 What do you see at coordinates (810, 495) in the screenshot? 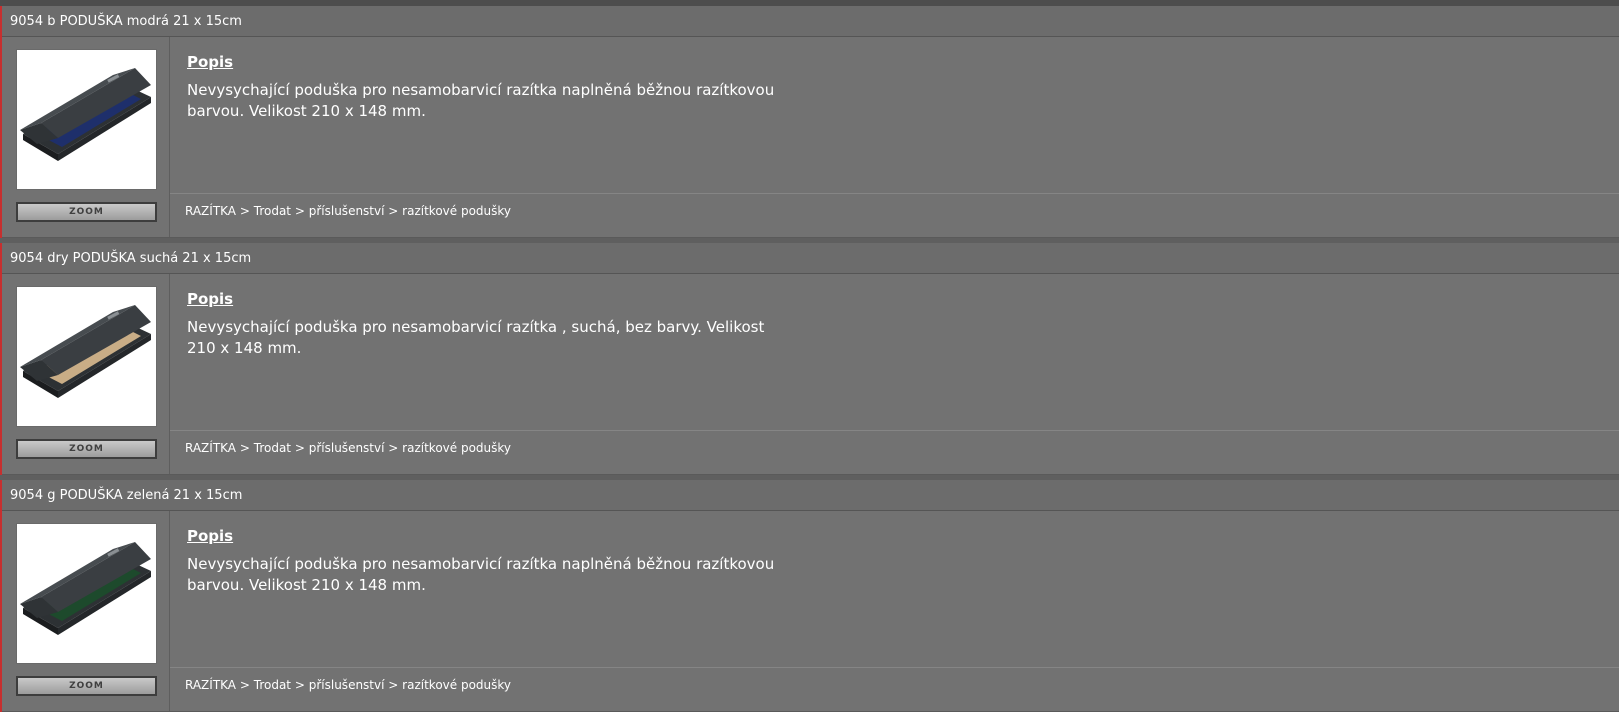
I see `product-title: 9054 g PODUŠKA zelená 21 x 15cm` at bounding box center [810, 495].